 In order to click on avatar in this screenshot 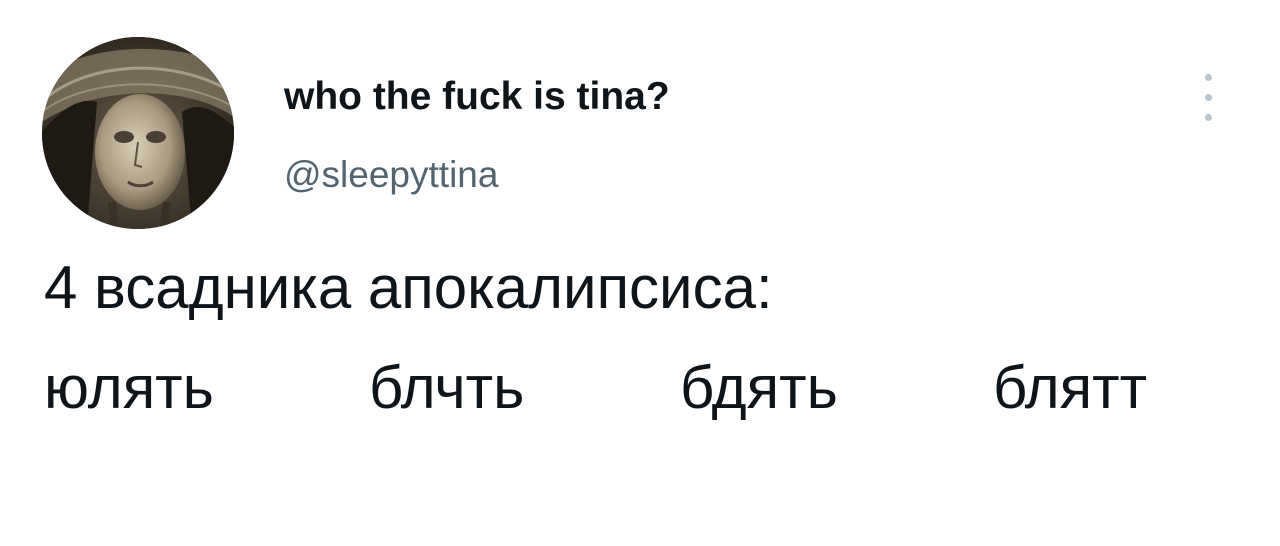, I will do `click(138, 133)`.